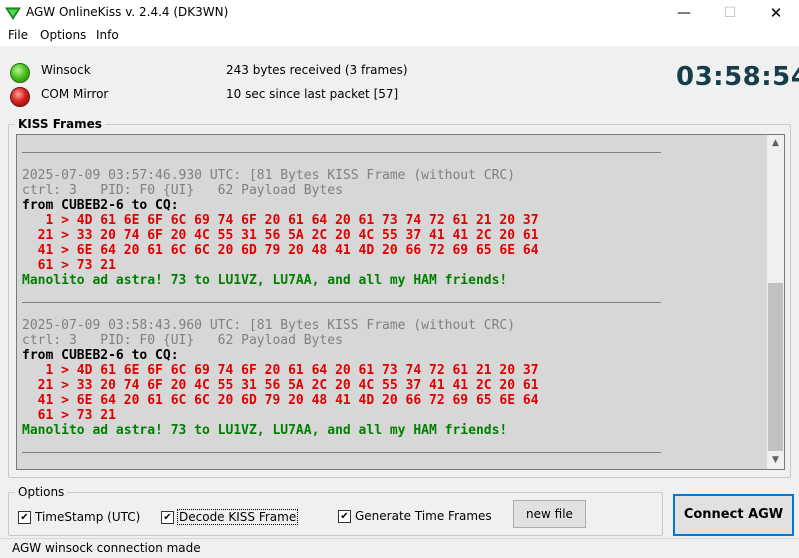 Image resolution: width=799 pixels, height=558 pixels. Describe the element at coordinates (60, 124) in the screenshot. I see `kiss-frames-title: KISS Frames` at that location.